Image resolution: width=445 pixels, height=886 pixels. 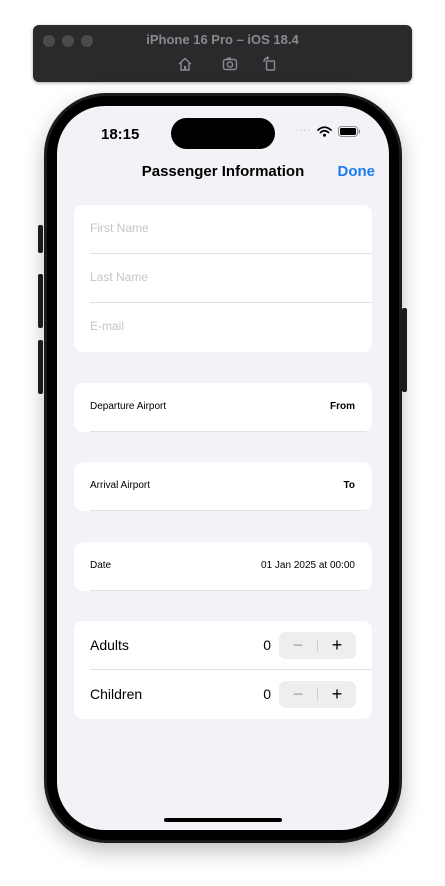 What do you see at coordinates (101, 565) in the screenshot?
I see `date-label: Date` at bounding box center [101, 565].